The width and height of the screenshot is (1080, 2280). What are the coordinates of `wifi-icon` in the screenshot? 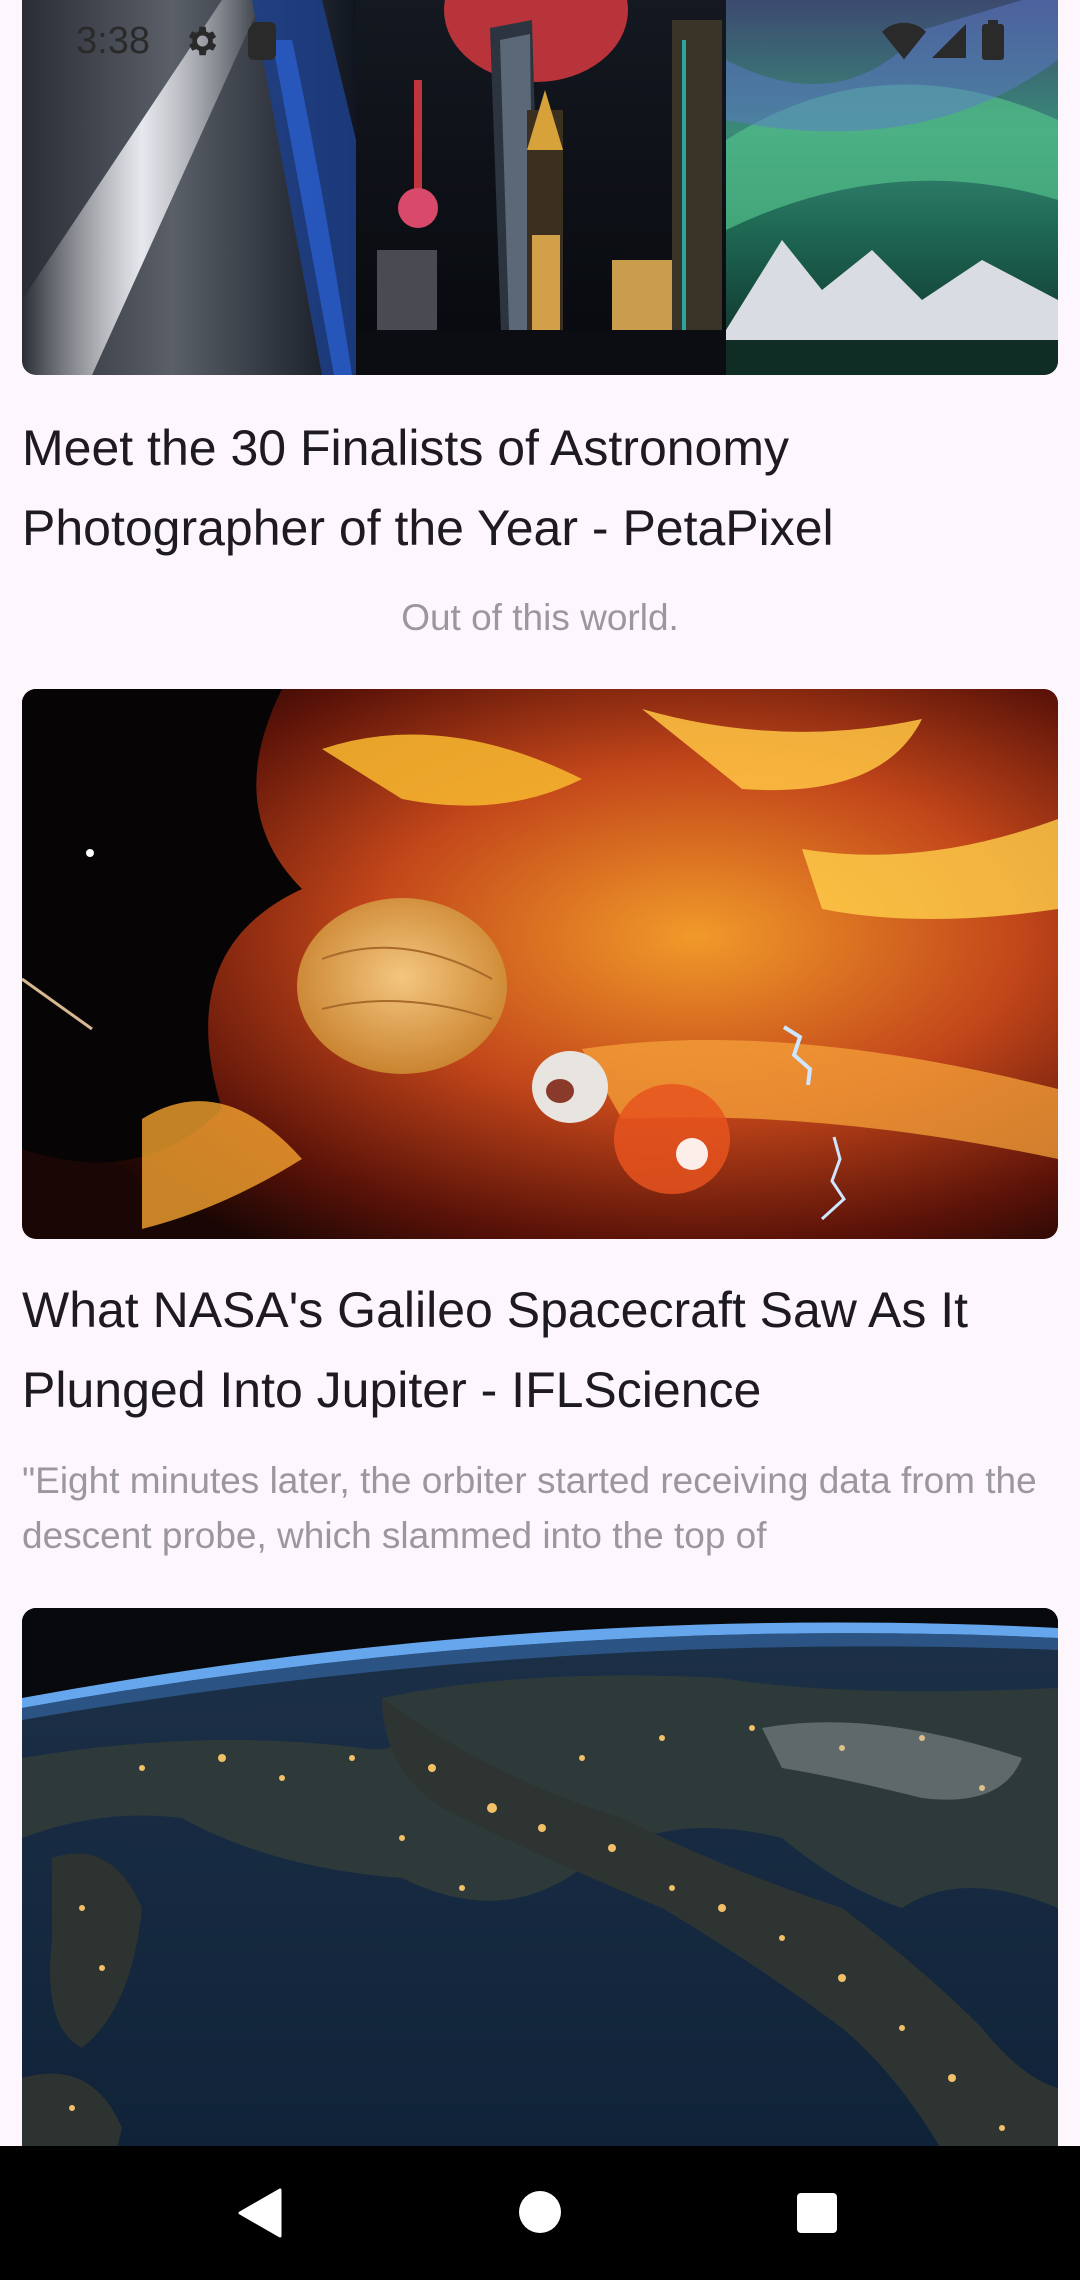 It's located at (904, 41).